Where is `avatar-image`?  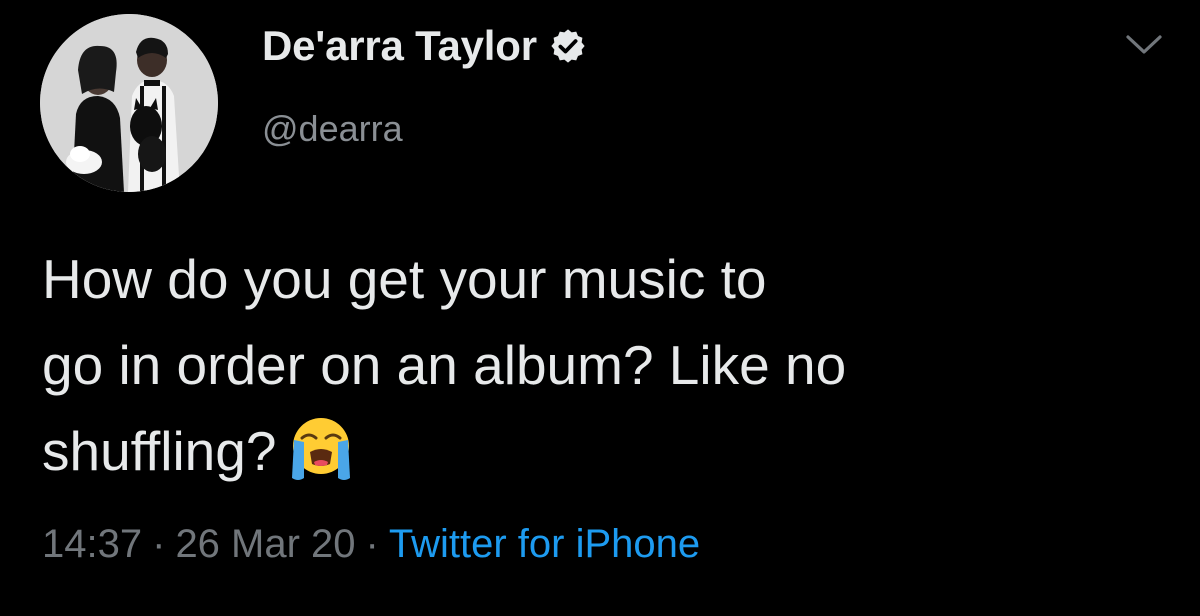 avatar-image is located at coordinates (129, 103).